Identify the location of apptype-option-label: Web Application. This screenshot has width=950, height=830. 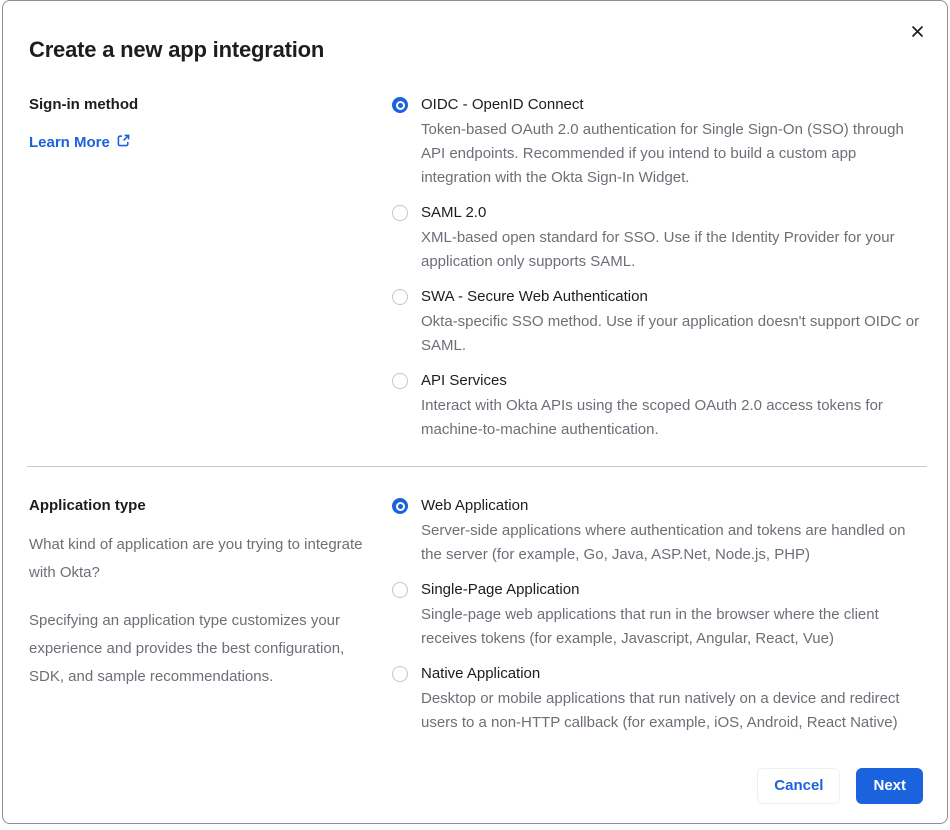
(675, 506).